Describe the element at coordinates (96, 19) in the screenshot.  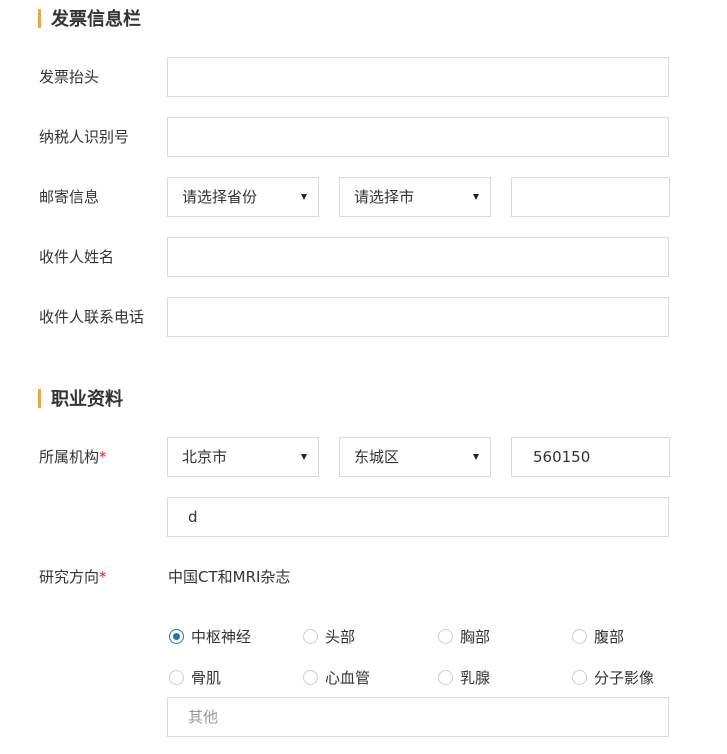
I see `invoice-section-title: 发票信息栏` at that location.